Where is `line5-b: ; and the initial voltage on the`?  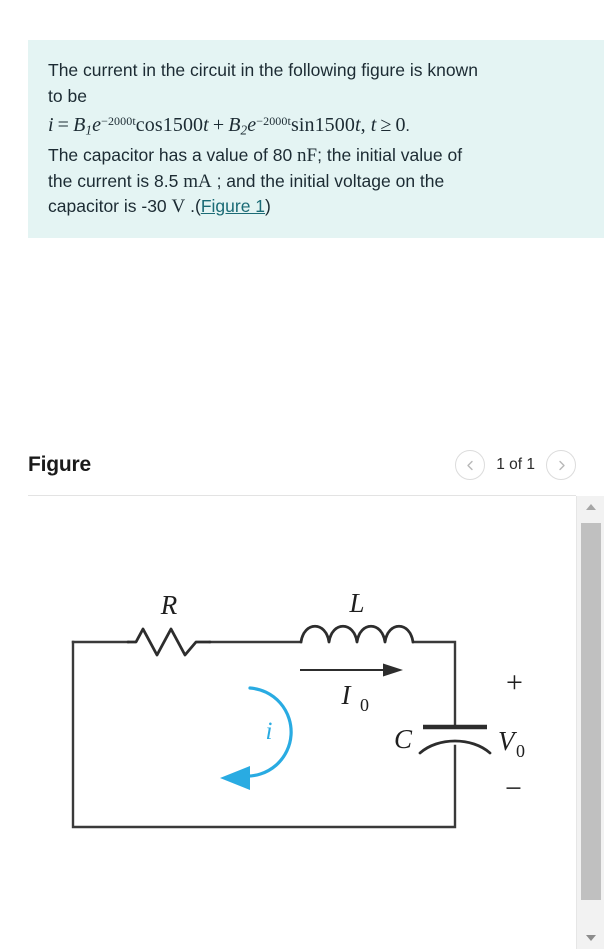 line5-b: ; and the initial voltage on the is located at coordinates (328, 180).